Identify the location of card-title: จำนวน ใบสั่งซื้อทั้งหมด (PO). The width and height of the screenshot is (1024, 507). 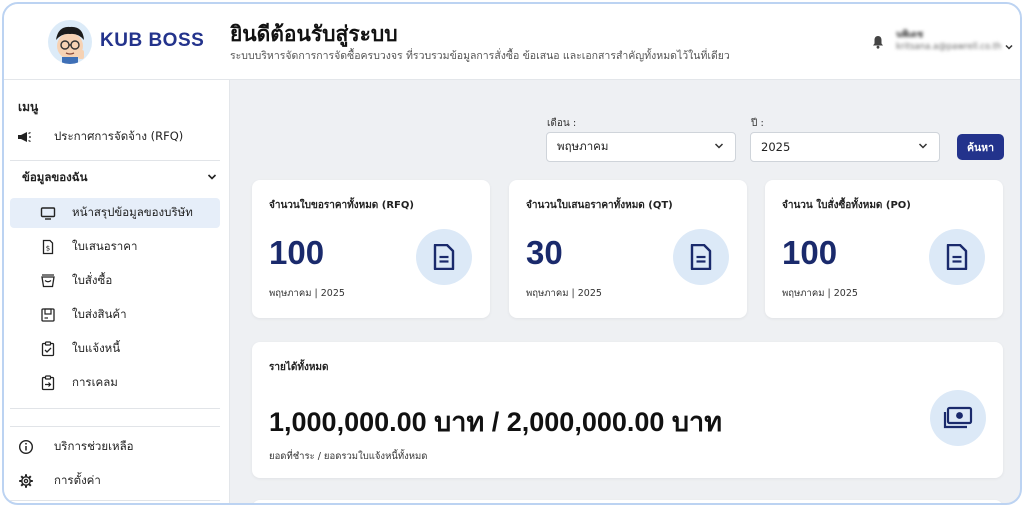
(846, 205).